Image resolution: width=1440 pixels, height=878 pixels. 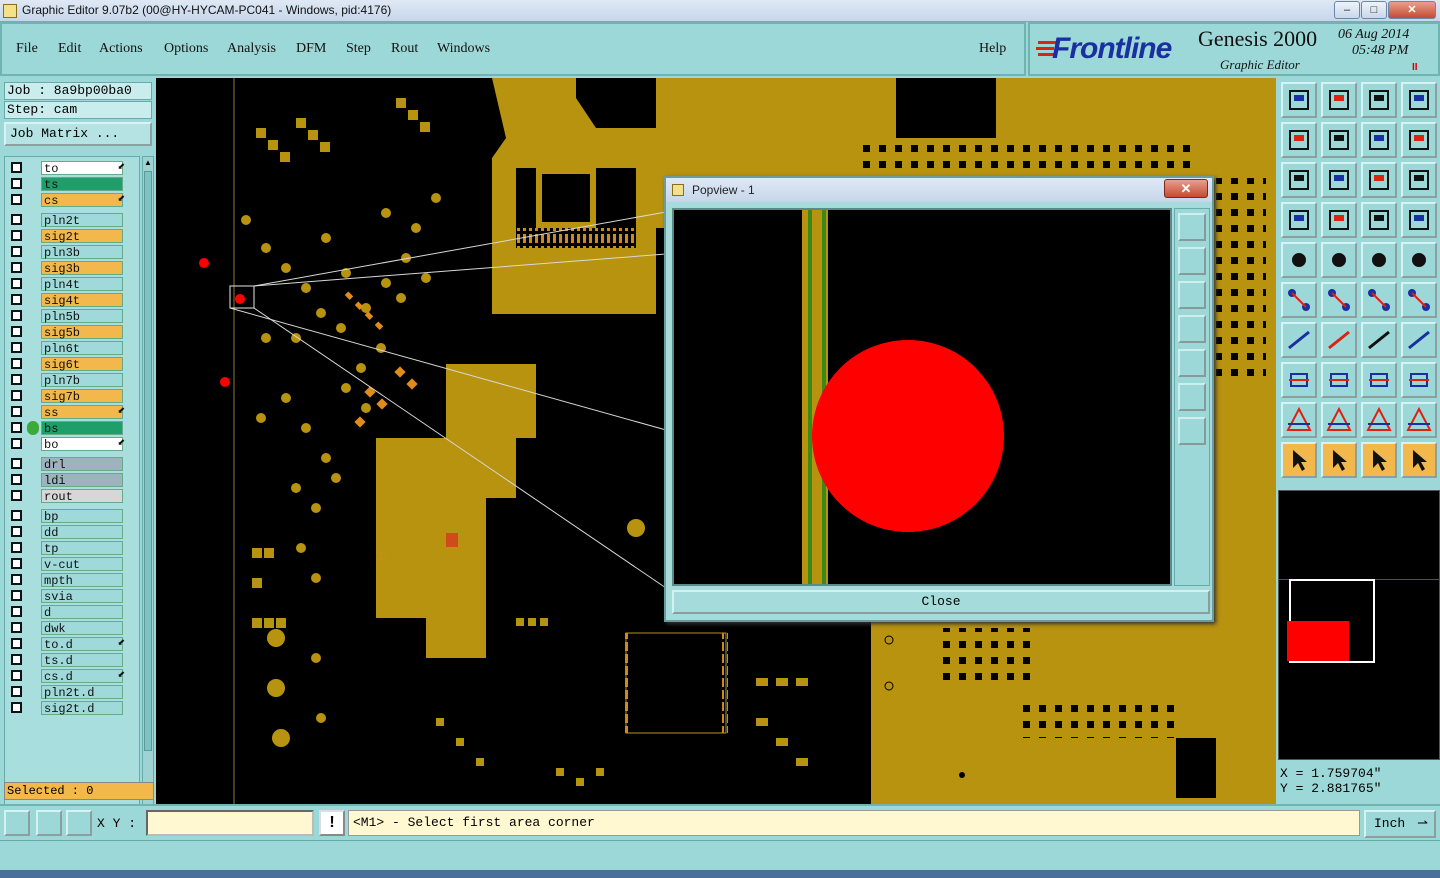 What do you see at coordinates (1339, 380) in the screenshot?
I see `dash-icon` at bounding box center [1339, 380].